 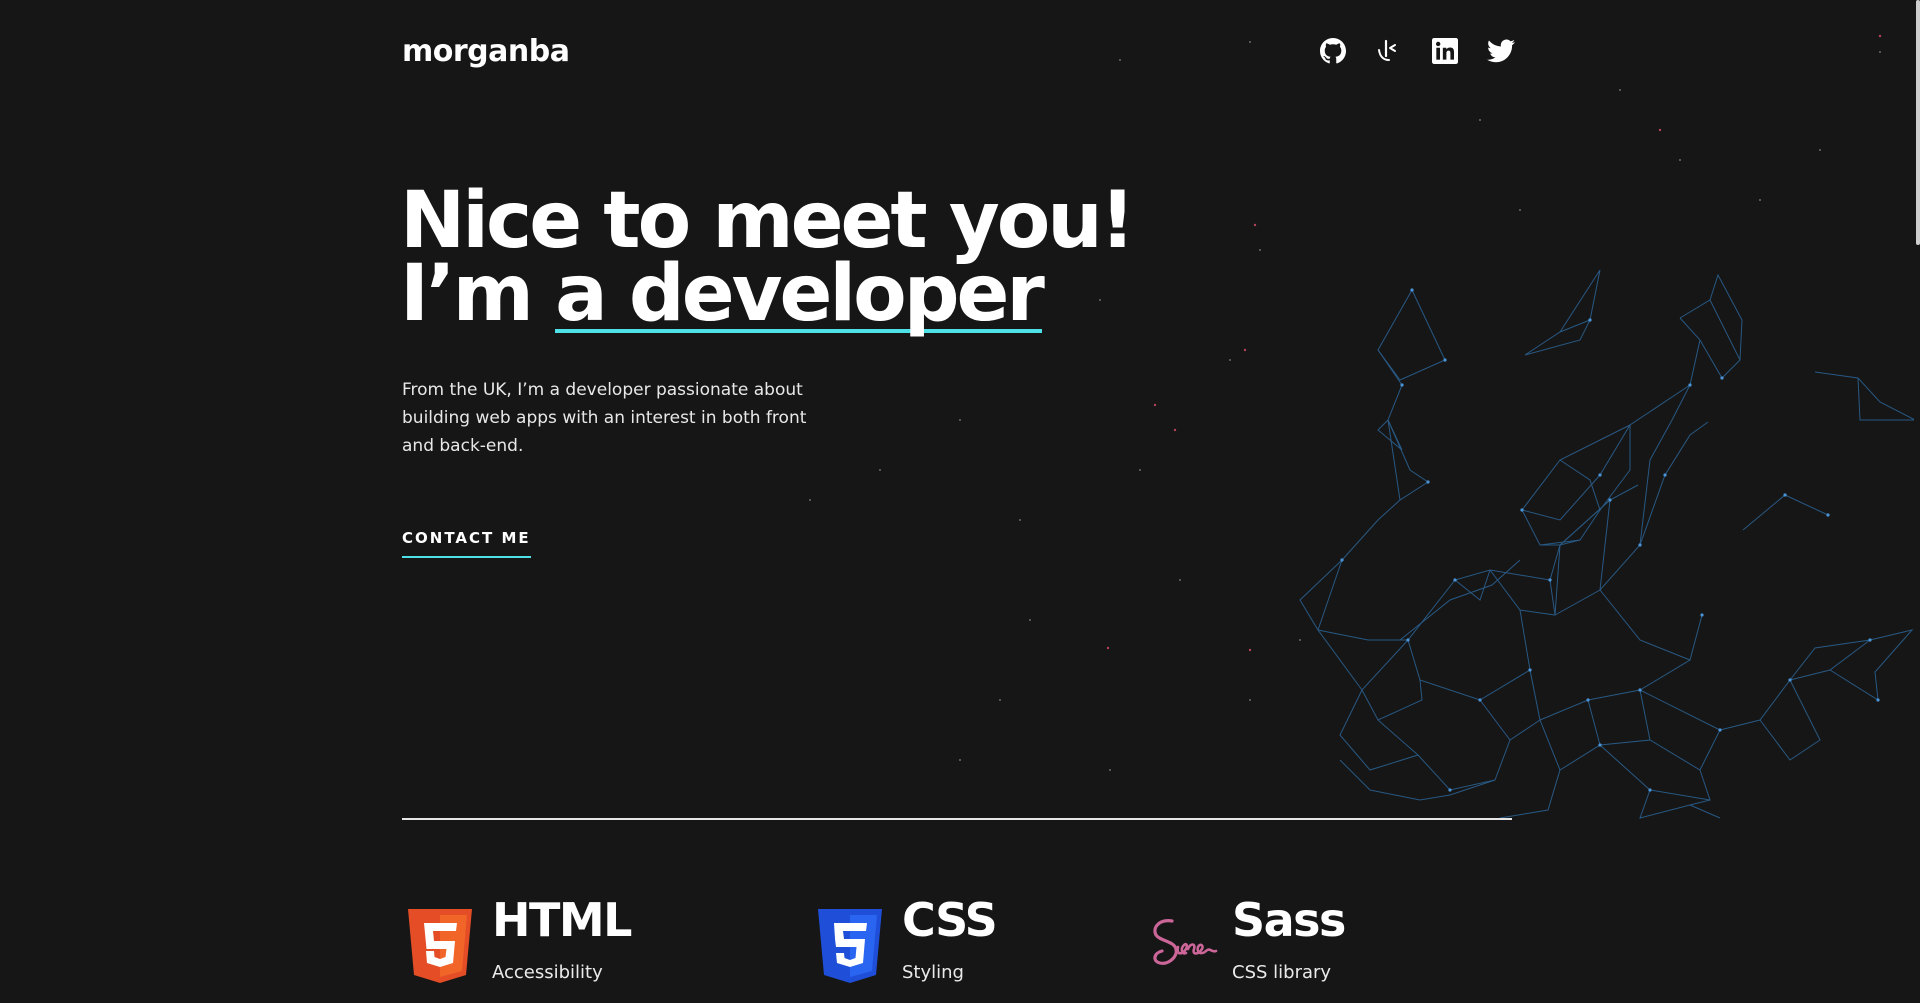 I want to click on section-divider, so click(x=957, y=819).